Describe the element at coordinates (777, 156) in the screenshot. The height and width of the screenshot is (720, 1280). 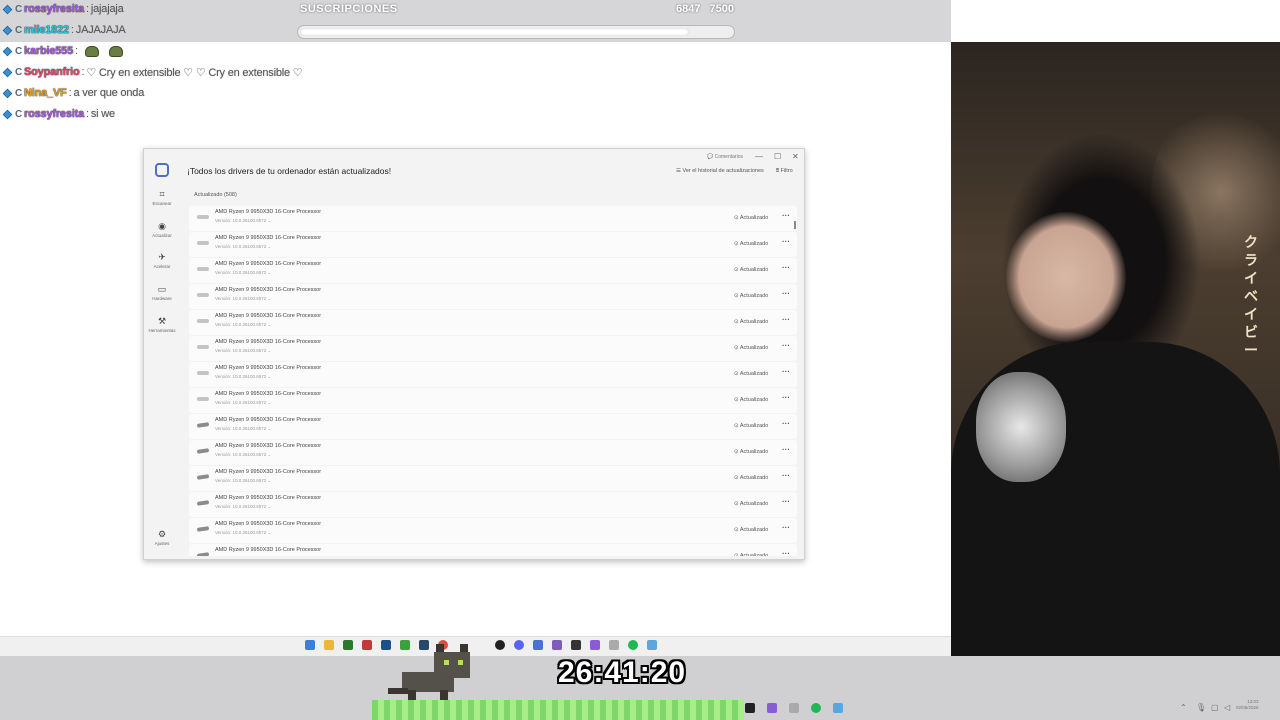
I see `maximize-icon: ☐` at that location.